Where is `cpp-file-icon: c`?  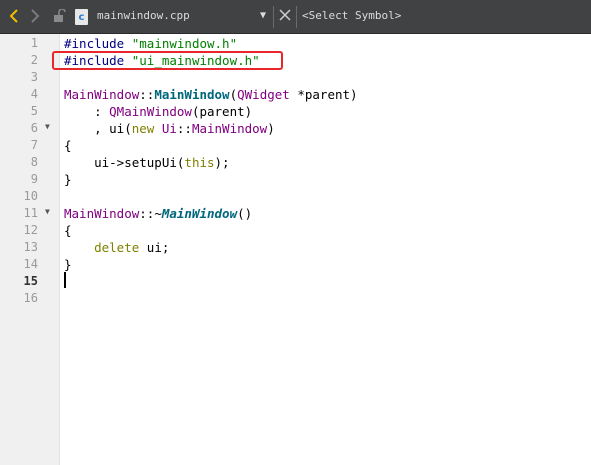 cpp-file-icon: c is located at coordinates (81, 17).